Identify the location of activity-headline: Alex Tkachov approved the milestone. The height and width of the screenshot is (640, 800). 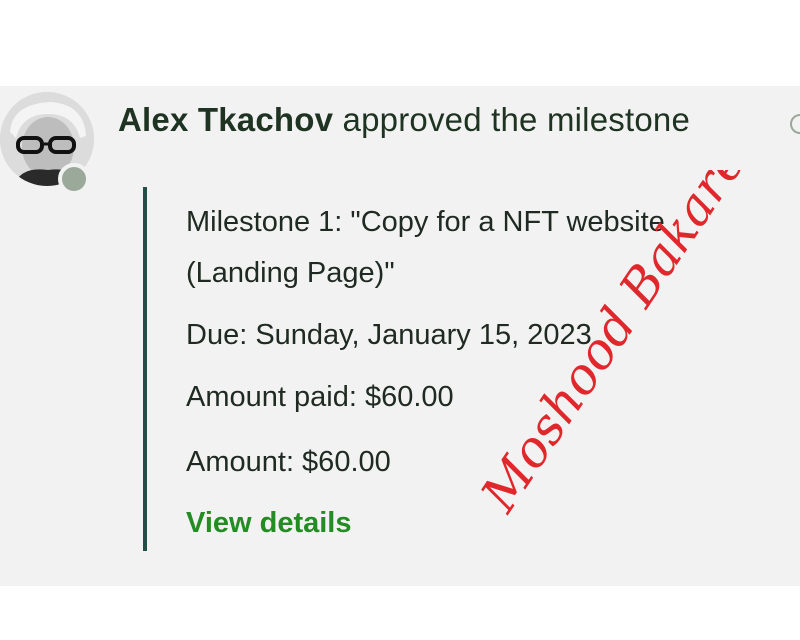
(404, 120).